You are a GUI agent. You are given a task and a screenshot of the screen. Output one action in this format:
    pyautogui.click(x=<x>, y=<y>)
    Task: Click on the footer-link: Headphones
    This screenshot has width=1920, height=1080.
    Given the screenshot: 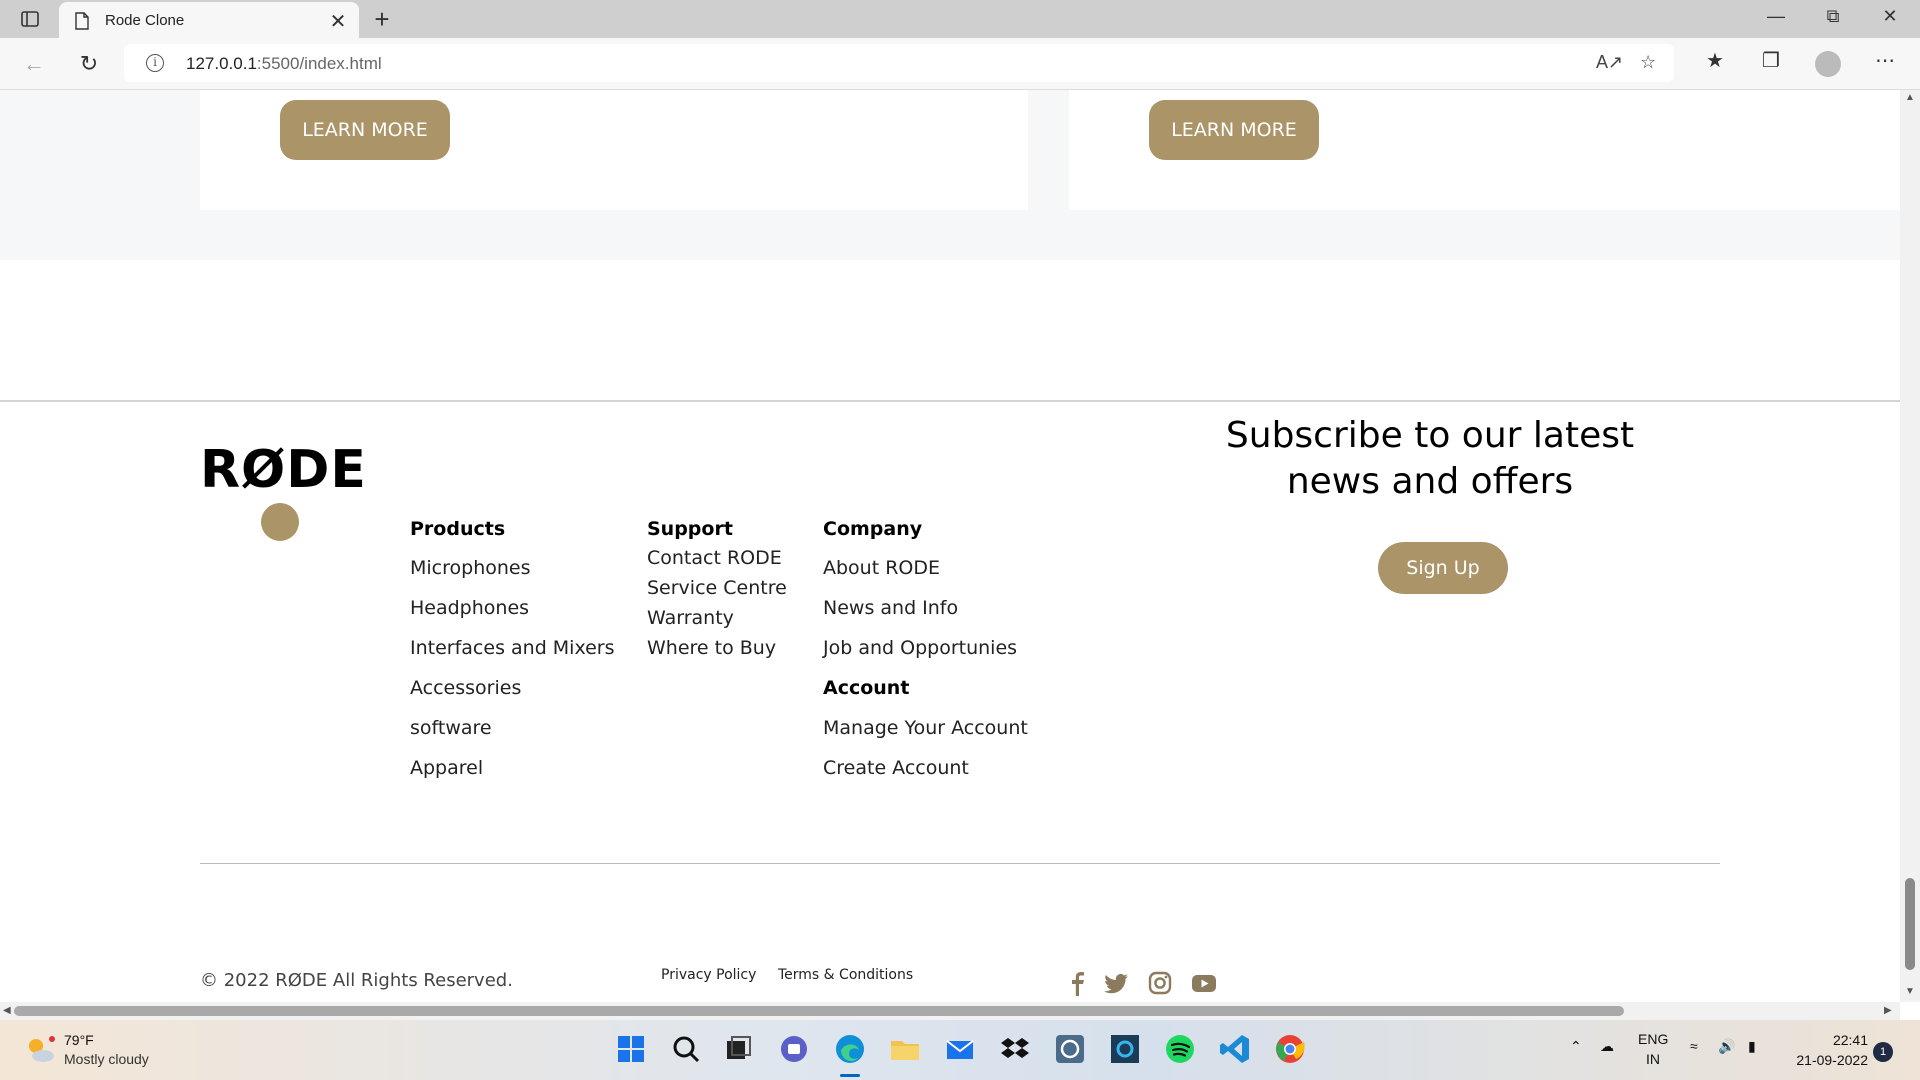 What is the action you would take?
    pyautogui.click(x=469, y=608)
    